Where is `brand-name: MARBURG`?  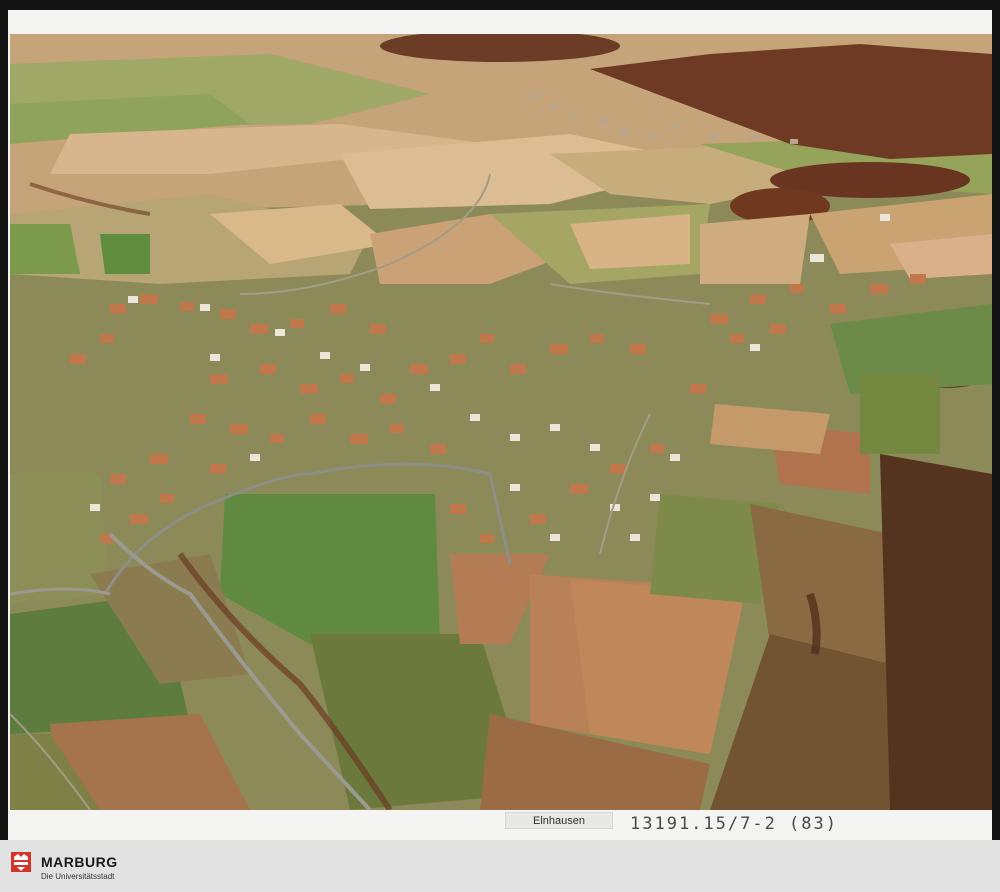 brand-name: MARBURG is located at coordinates (79, 862).